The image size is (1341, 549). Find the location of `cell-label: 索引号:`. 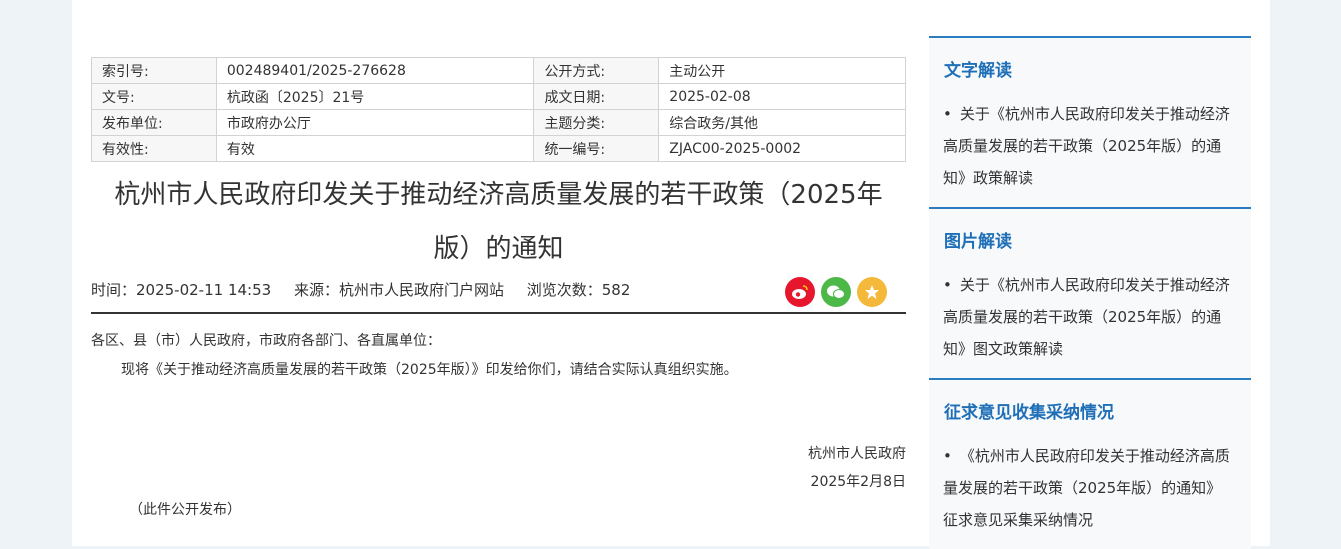

cell-label: 索引号: is located at coordinates (154, 70).